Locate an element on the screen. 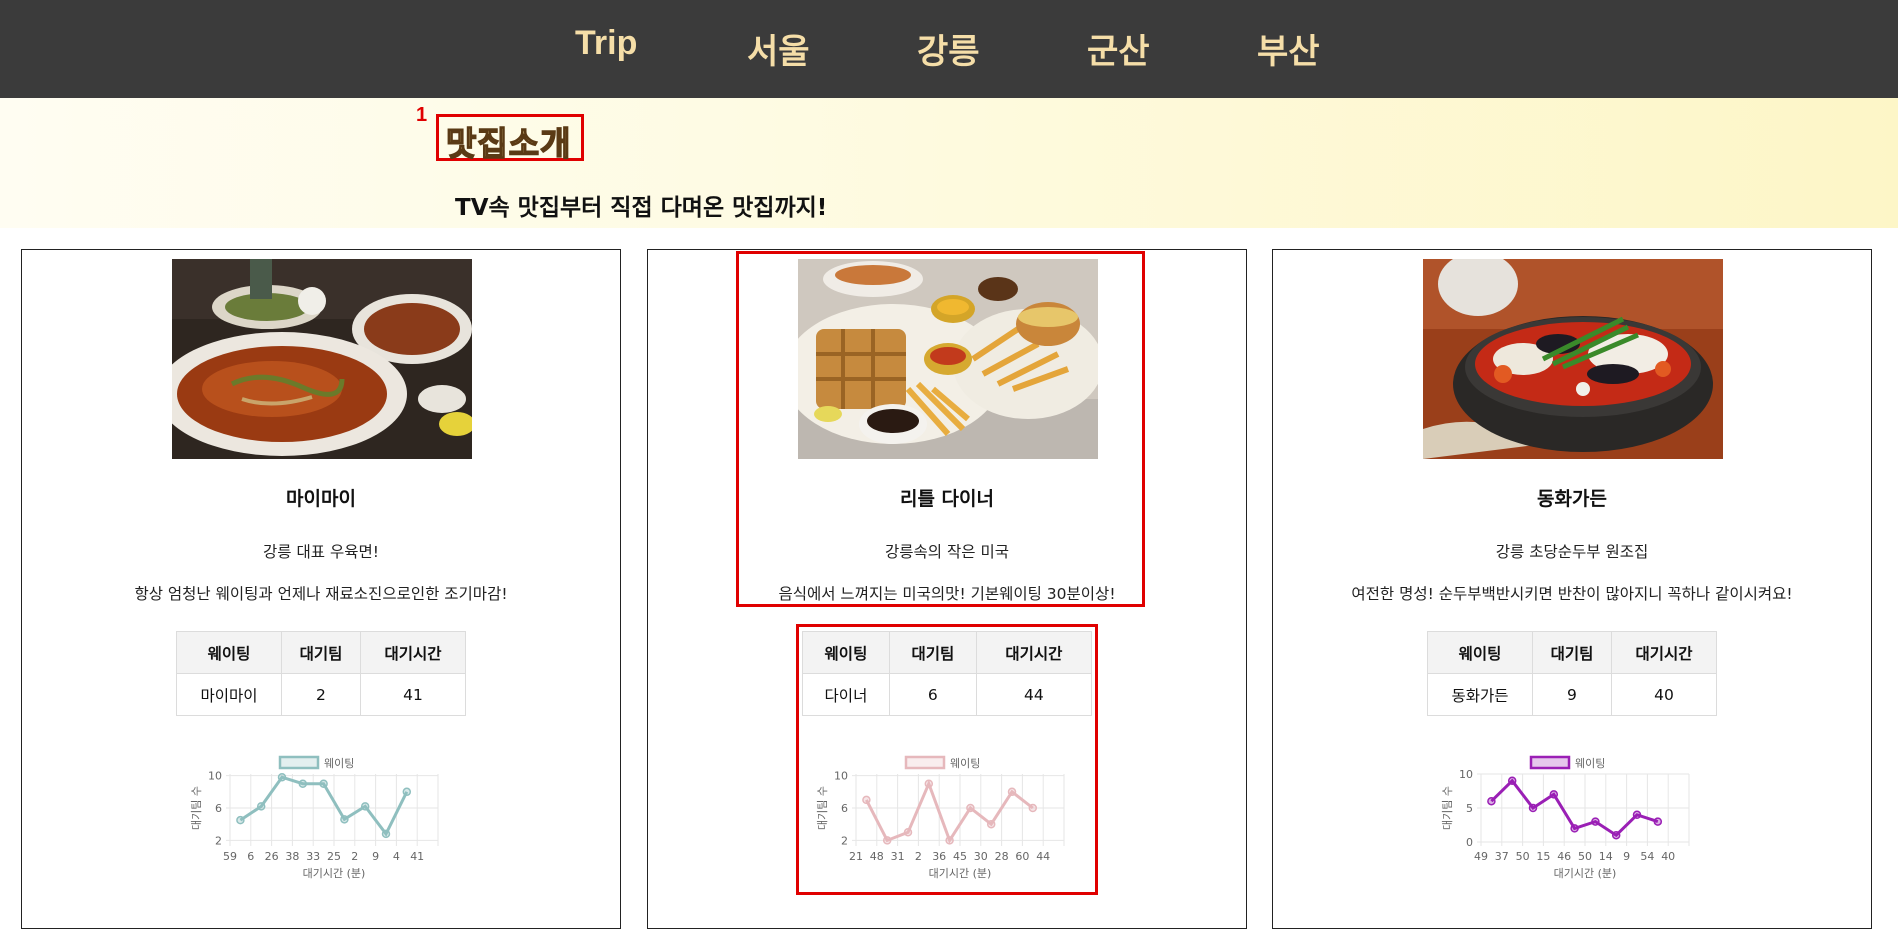 This screenshot has height=933, width=1898. hero-banner is located at coordinates (949, 163).